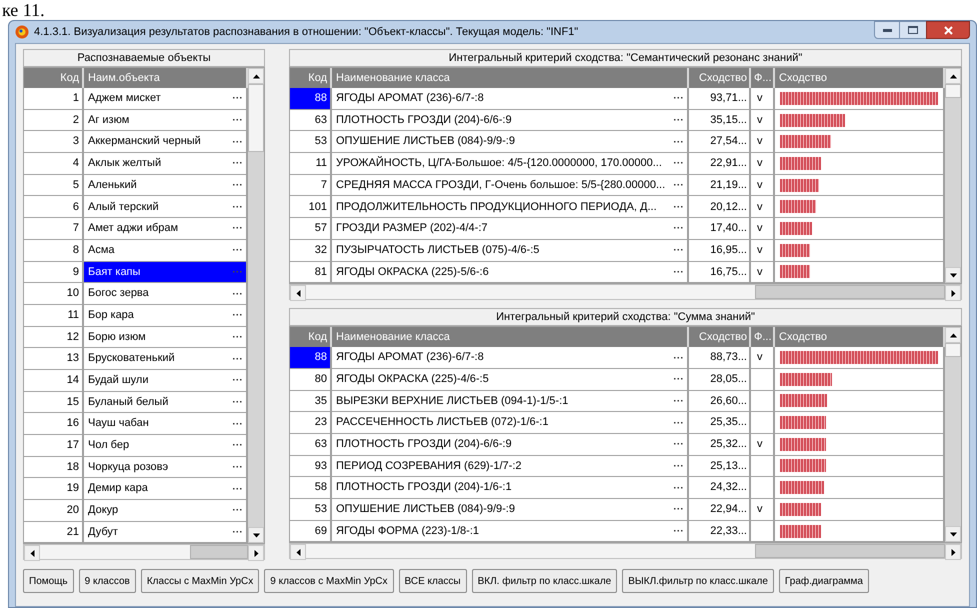 Image resolution: width=977 pixels, height=608 pixels. Describe the element at coordinates (107, 581) in the screenshot. I see `toolbar-button: 9 классов` at that location.